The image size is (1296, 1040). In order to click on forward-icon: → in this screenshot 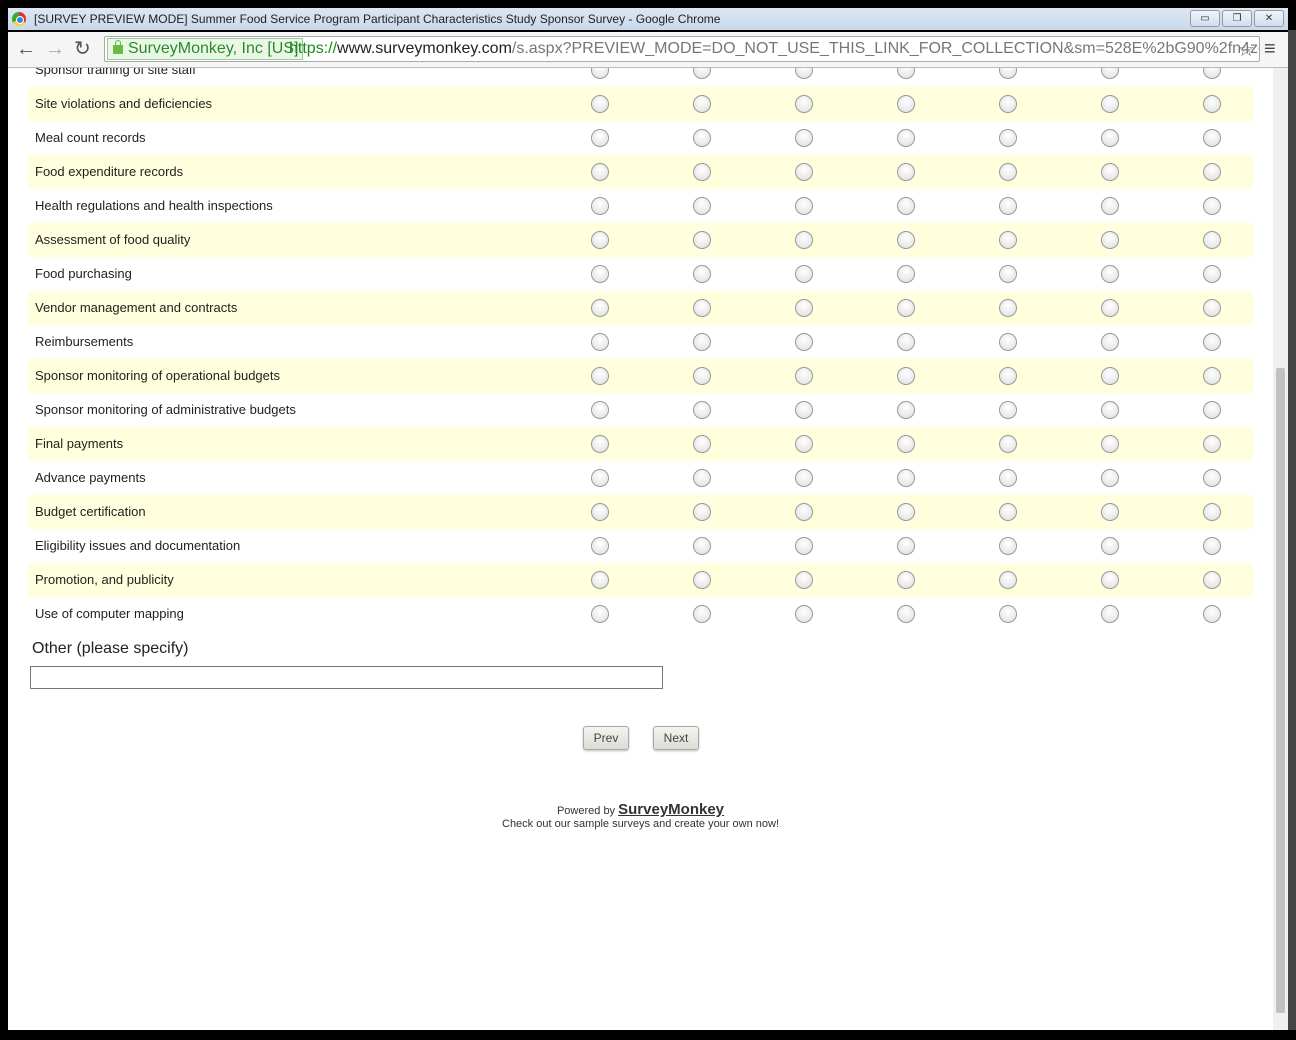, I will do `click(55, 49)`.